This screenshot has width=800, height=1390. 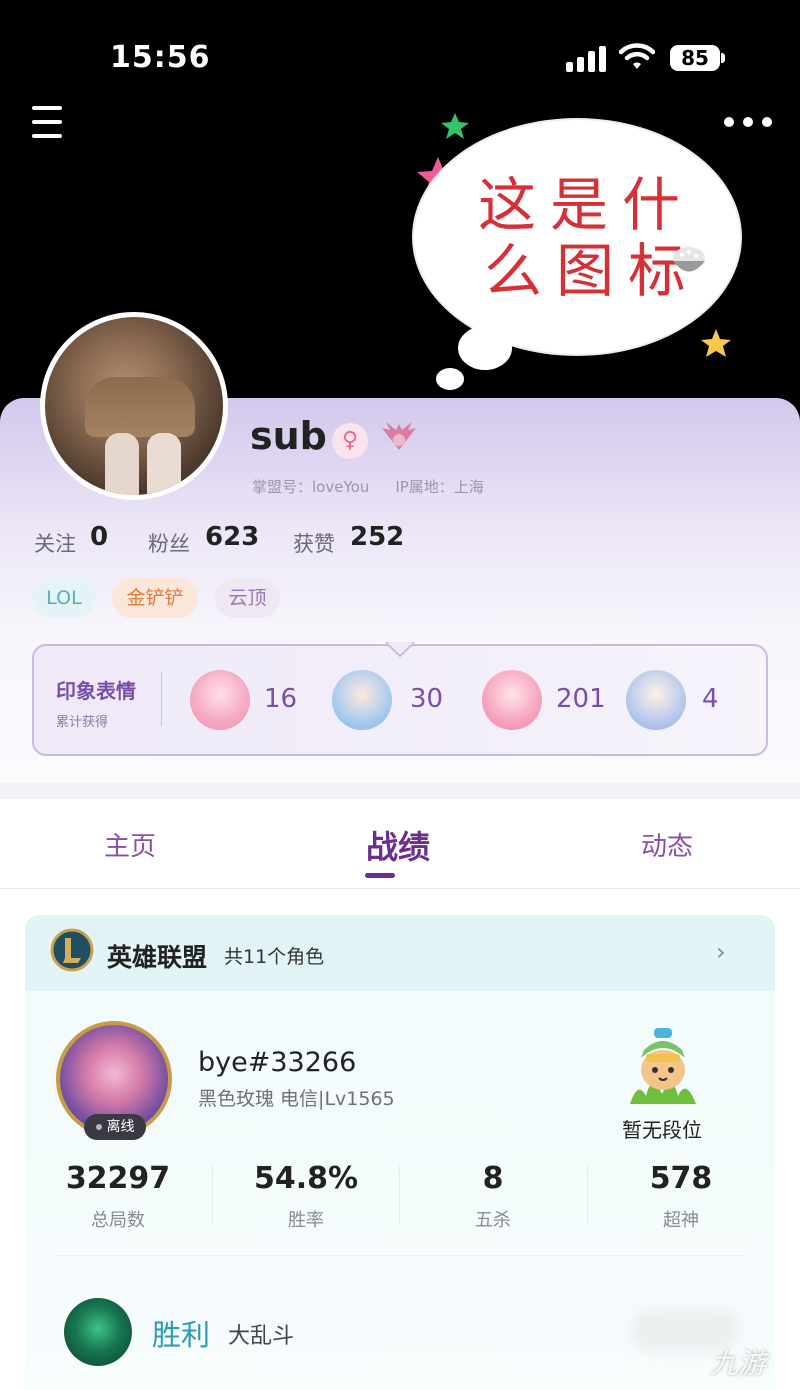 I want to click on watermark-logo: 九游, so click(x=738, y=1363).